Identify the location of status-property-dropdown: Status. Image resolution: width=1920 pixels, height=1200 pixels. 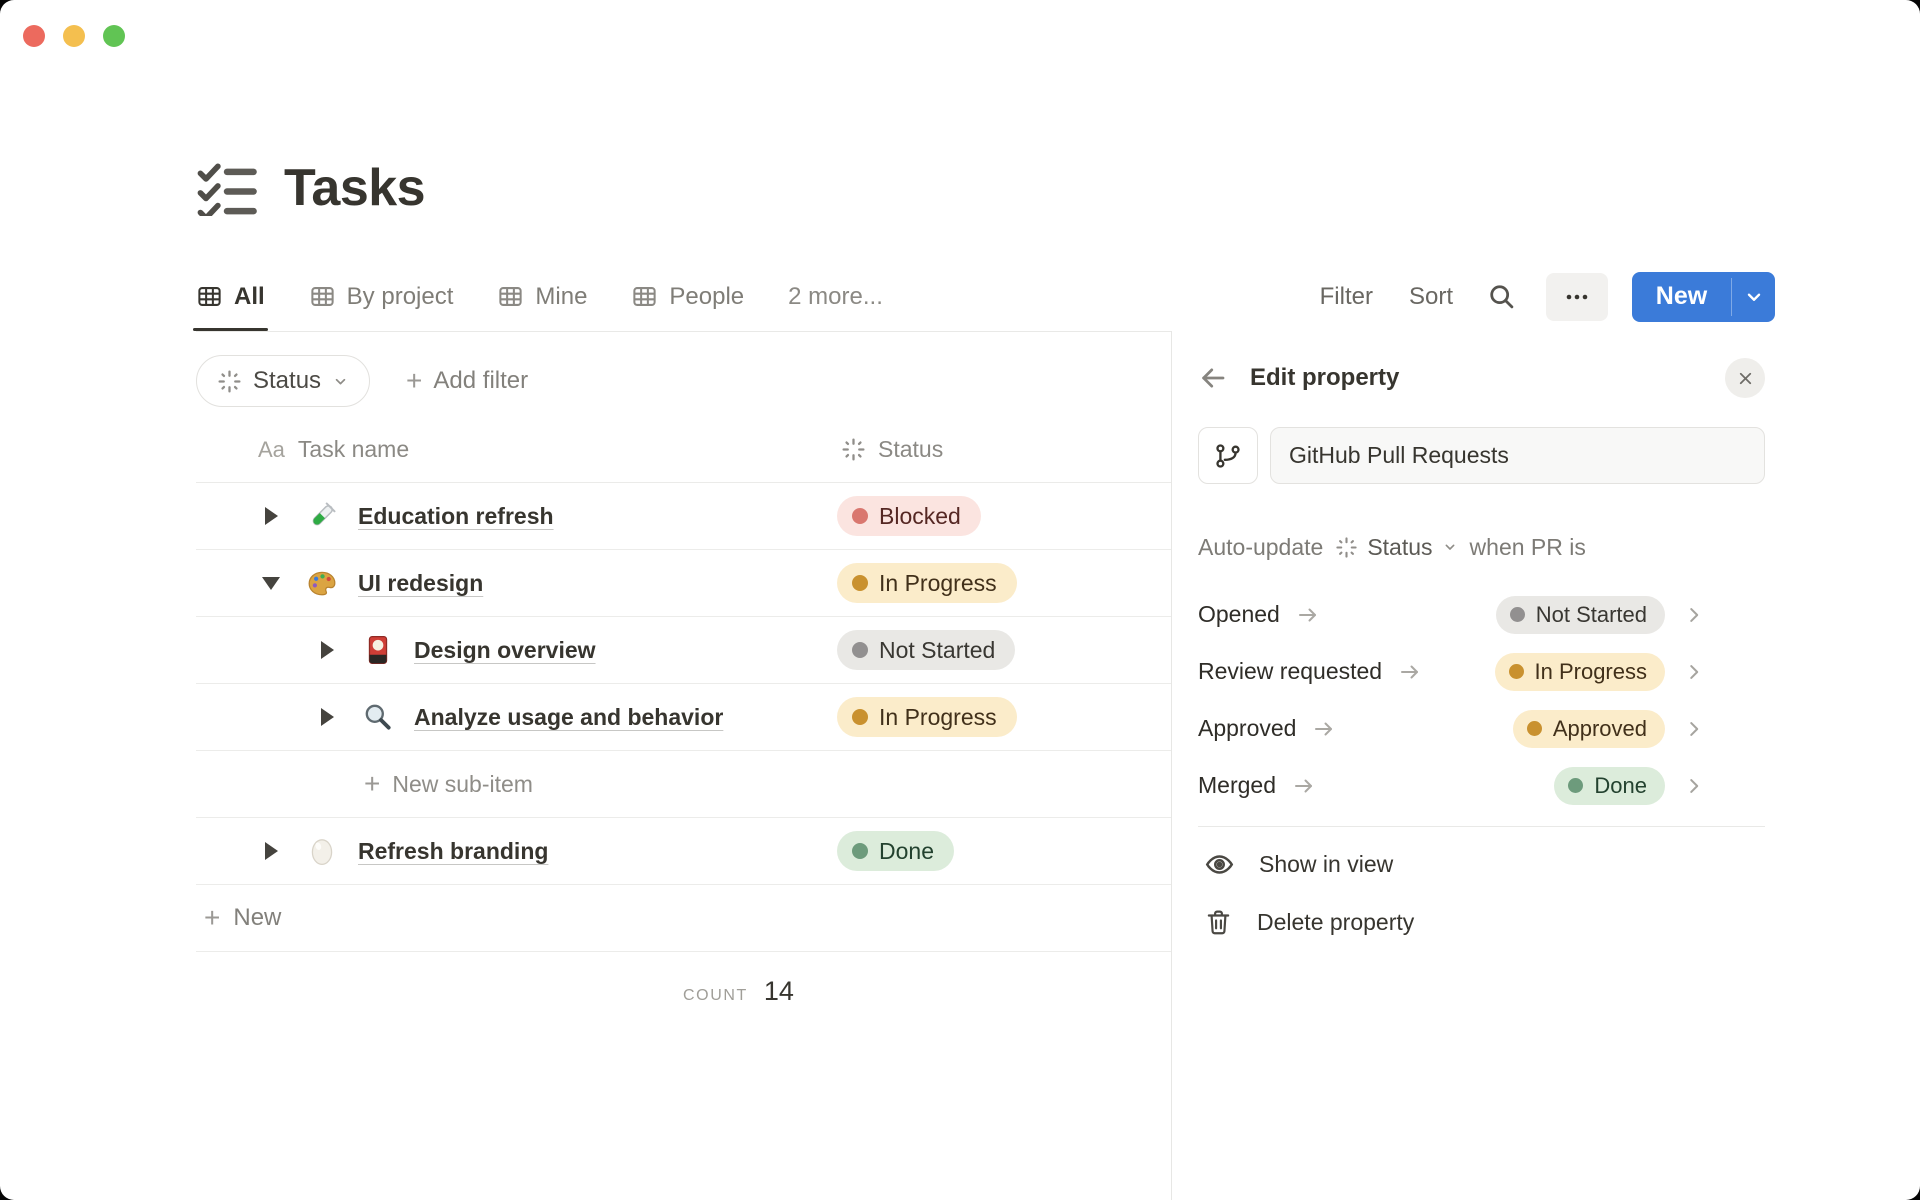
(1396, 547).